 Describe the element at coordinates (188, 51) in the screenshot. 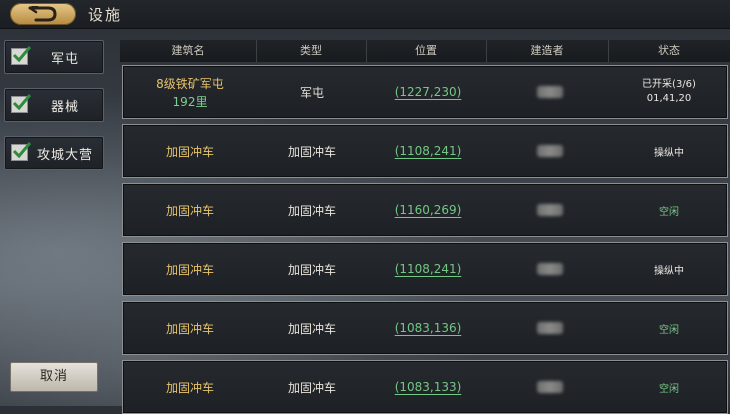

I see `column-header-building-name: 建筑名` at that location.